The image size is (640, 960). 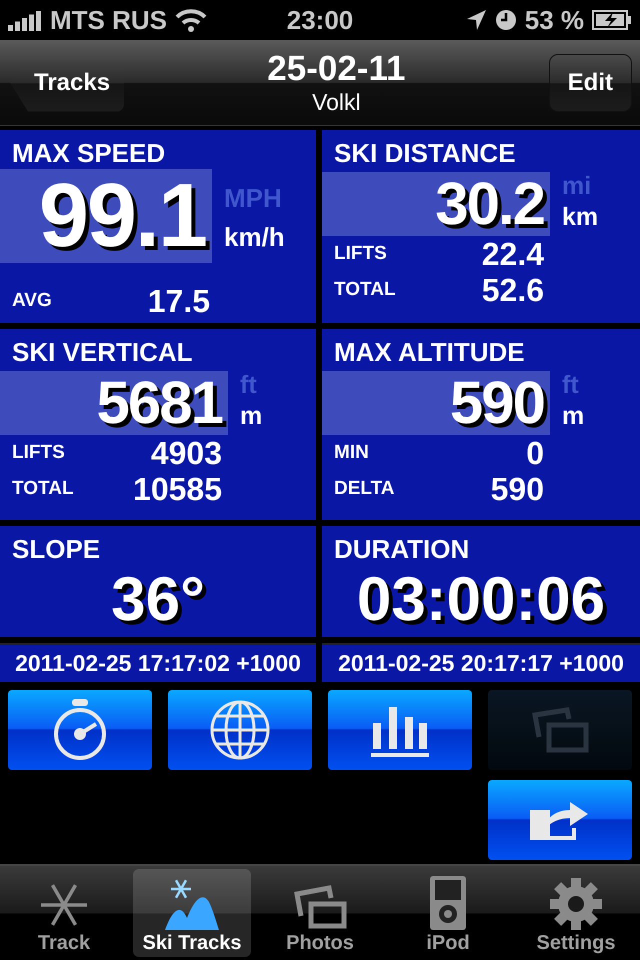 I want to click on tab-item: Settings, so click(x=576, y=913).